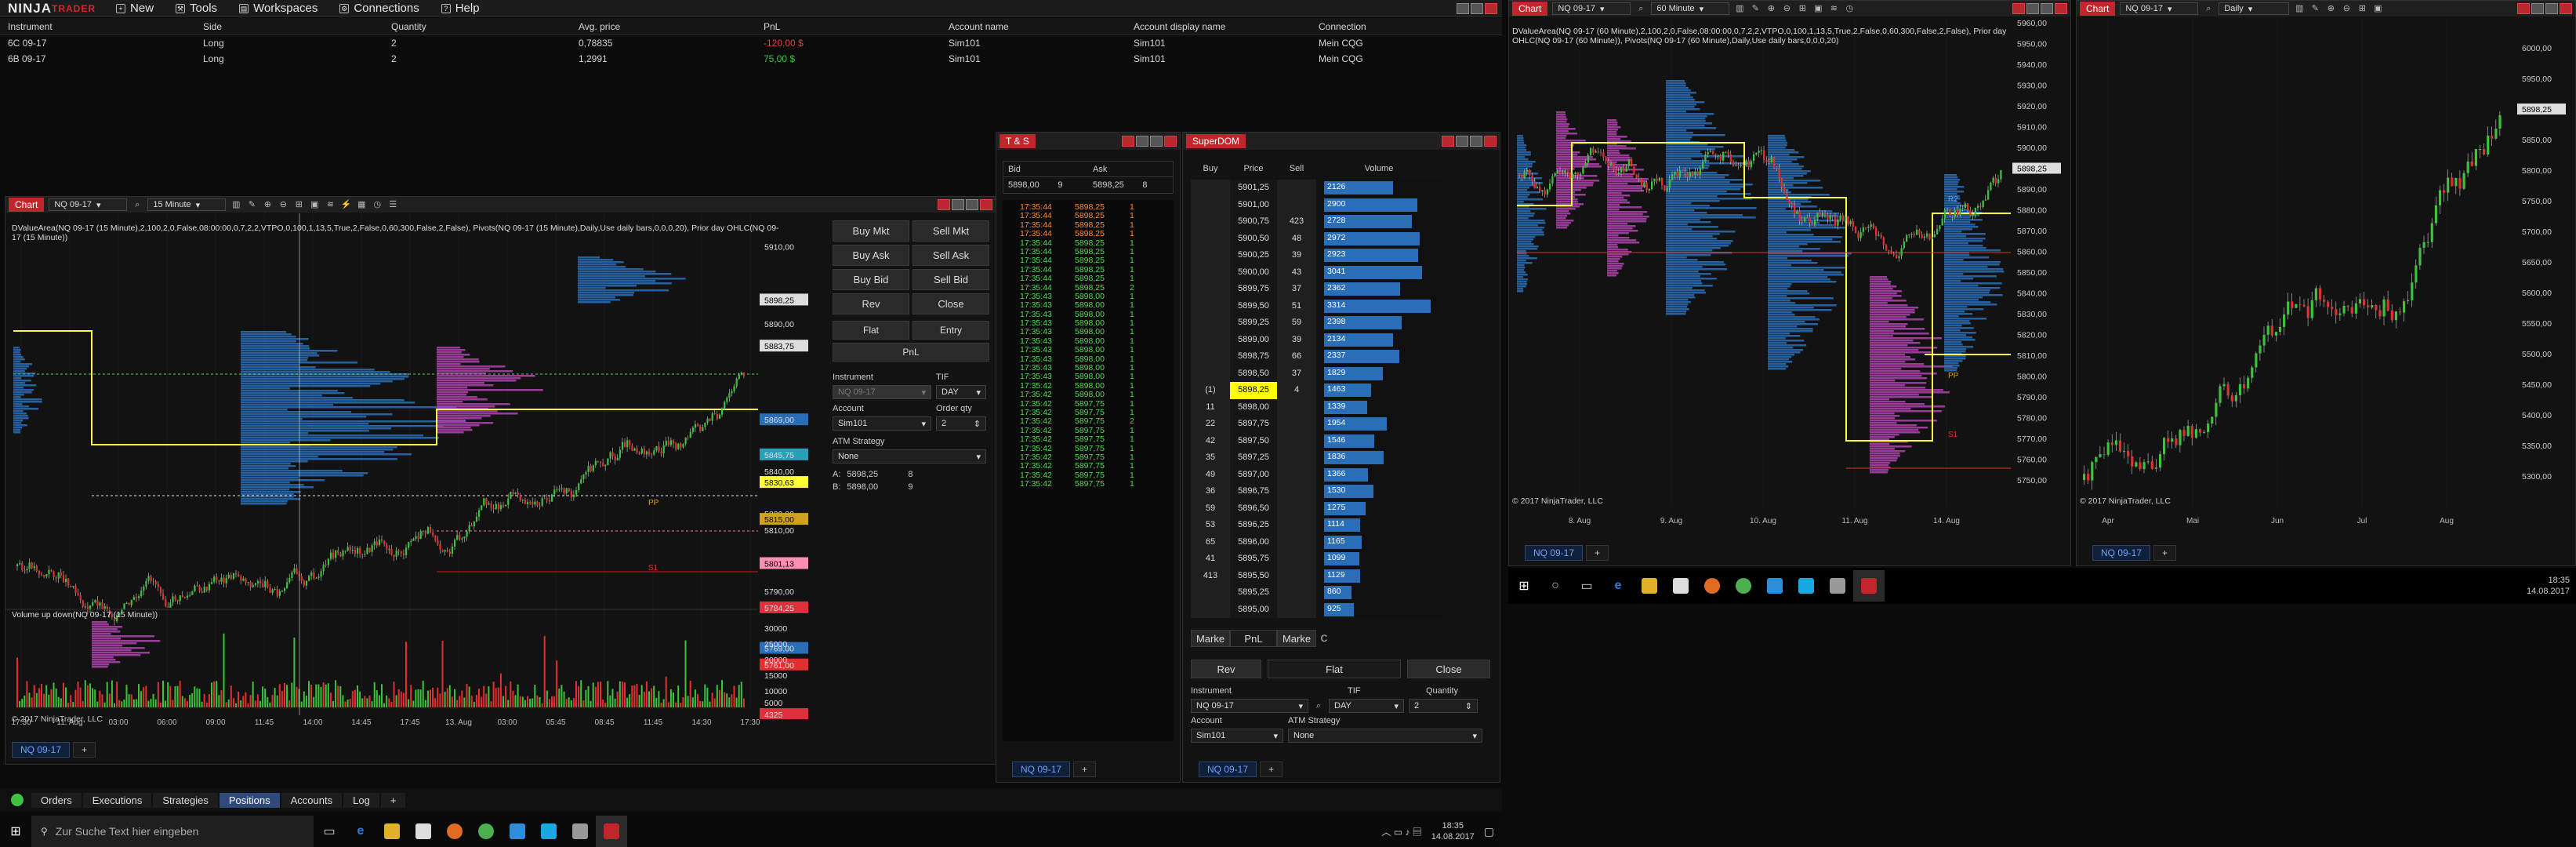 The height and width of the screenshot is (847, 2576). I want to click on dom-tab-nq: NQ 09-17, so click(1228, 769).